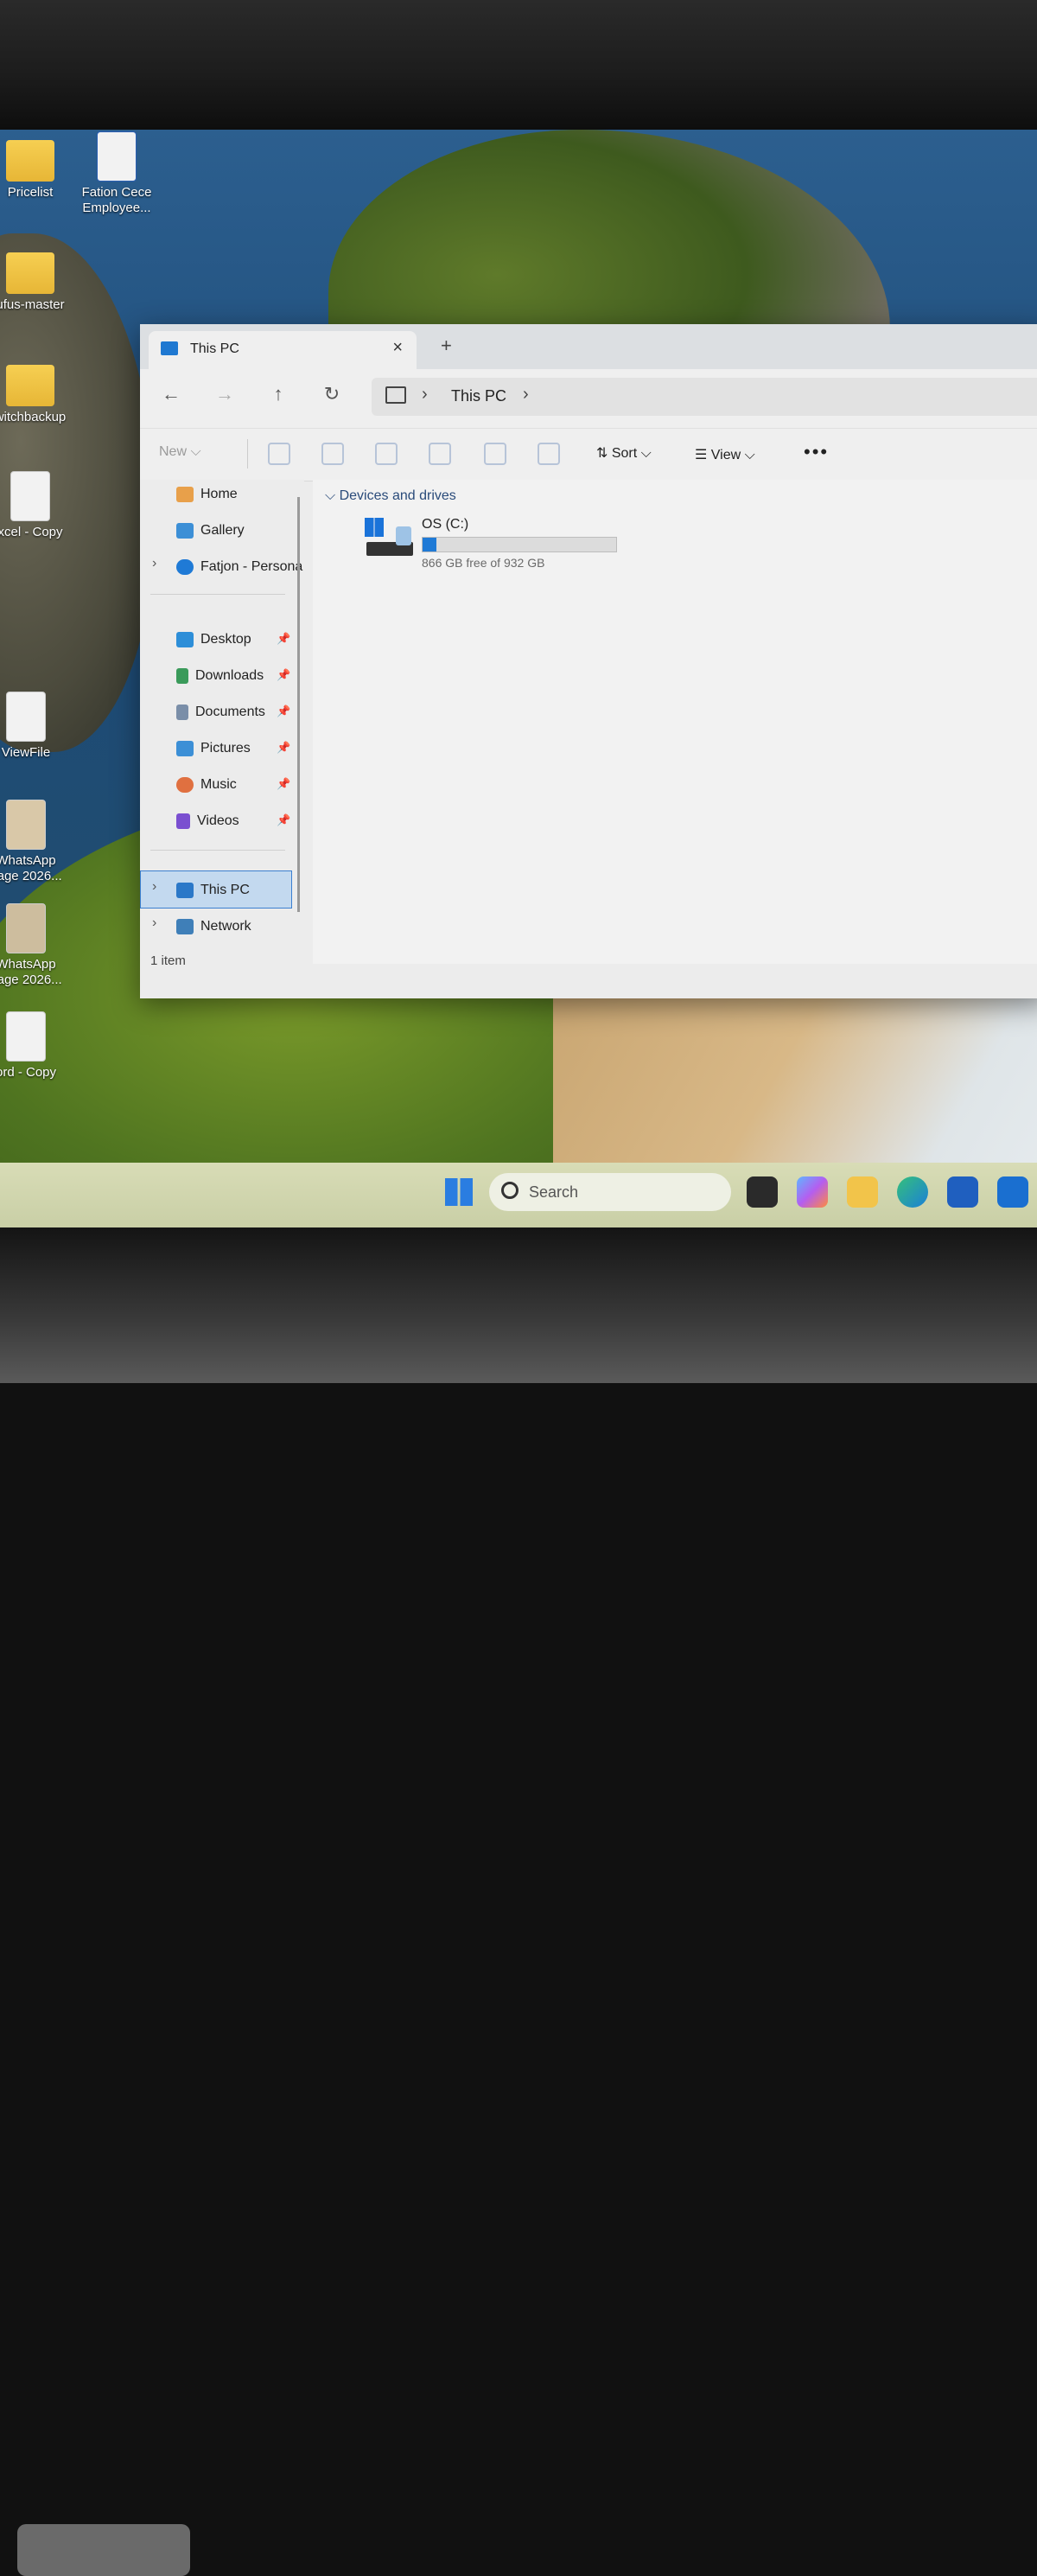 This screenshot has height=2576, width=1037. What do you see at coordinates (519, 544) in the screenshot?
I see `drive-usage-bar` at bounding box center [519, 544].